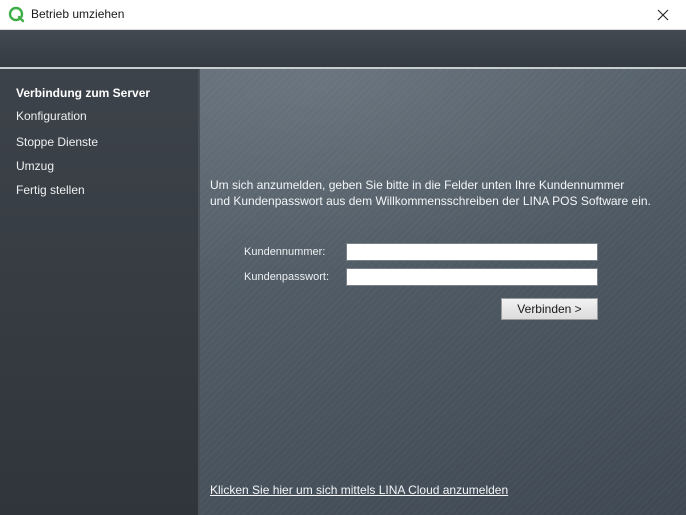 The width and height of the screenshot is (686, 515). What do you see at coordinates (549, 309) in the screenshot?
I see `connect-button: Verbinden >` at bounding box center [549, 309].